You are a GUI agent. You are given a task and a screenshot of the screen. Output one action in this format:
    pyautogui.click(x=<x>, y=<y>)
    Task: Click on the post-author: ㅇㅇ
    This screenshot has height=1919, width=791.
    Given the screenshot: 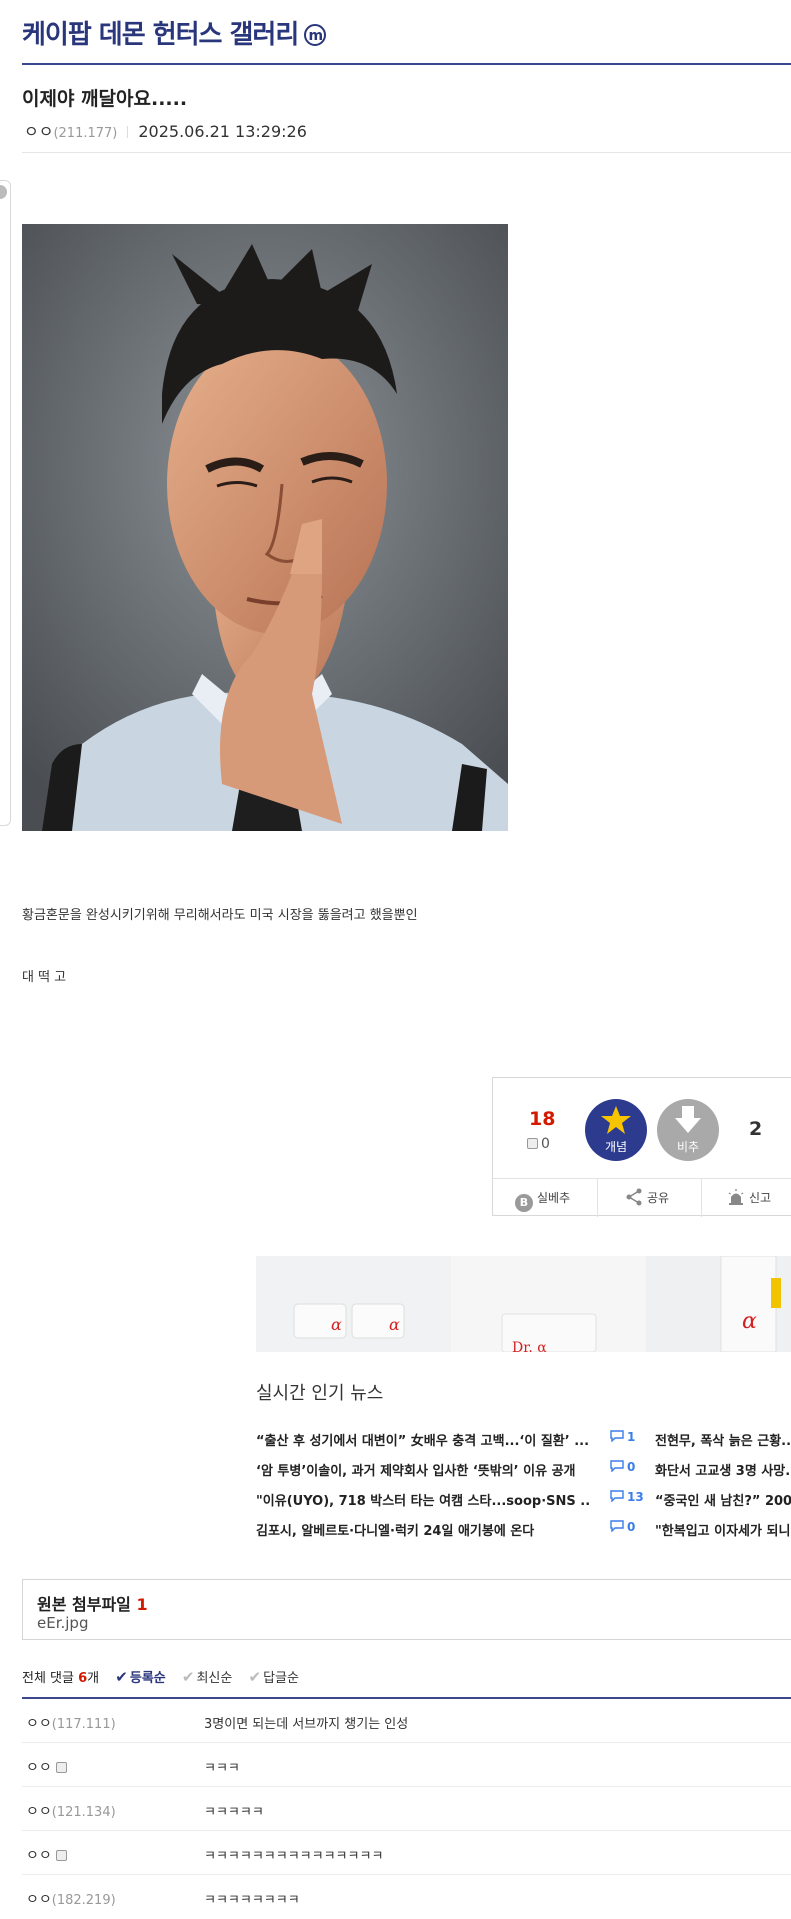 What is the action you would take?
    pyautogui.click(x=38, y=131)
    